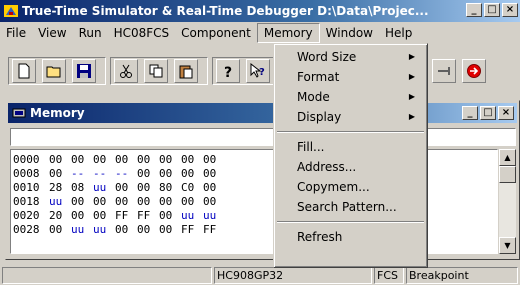 This screenshot has height=285, width=520. Describe the element at coordinates (170, 188) in the screenshot. I see `memory-byte: 80` at that location.